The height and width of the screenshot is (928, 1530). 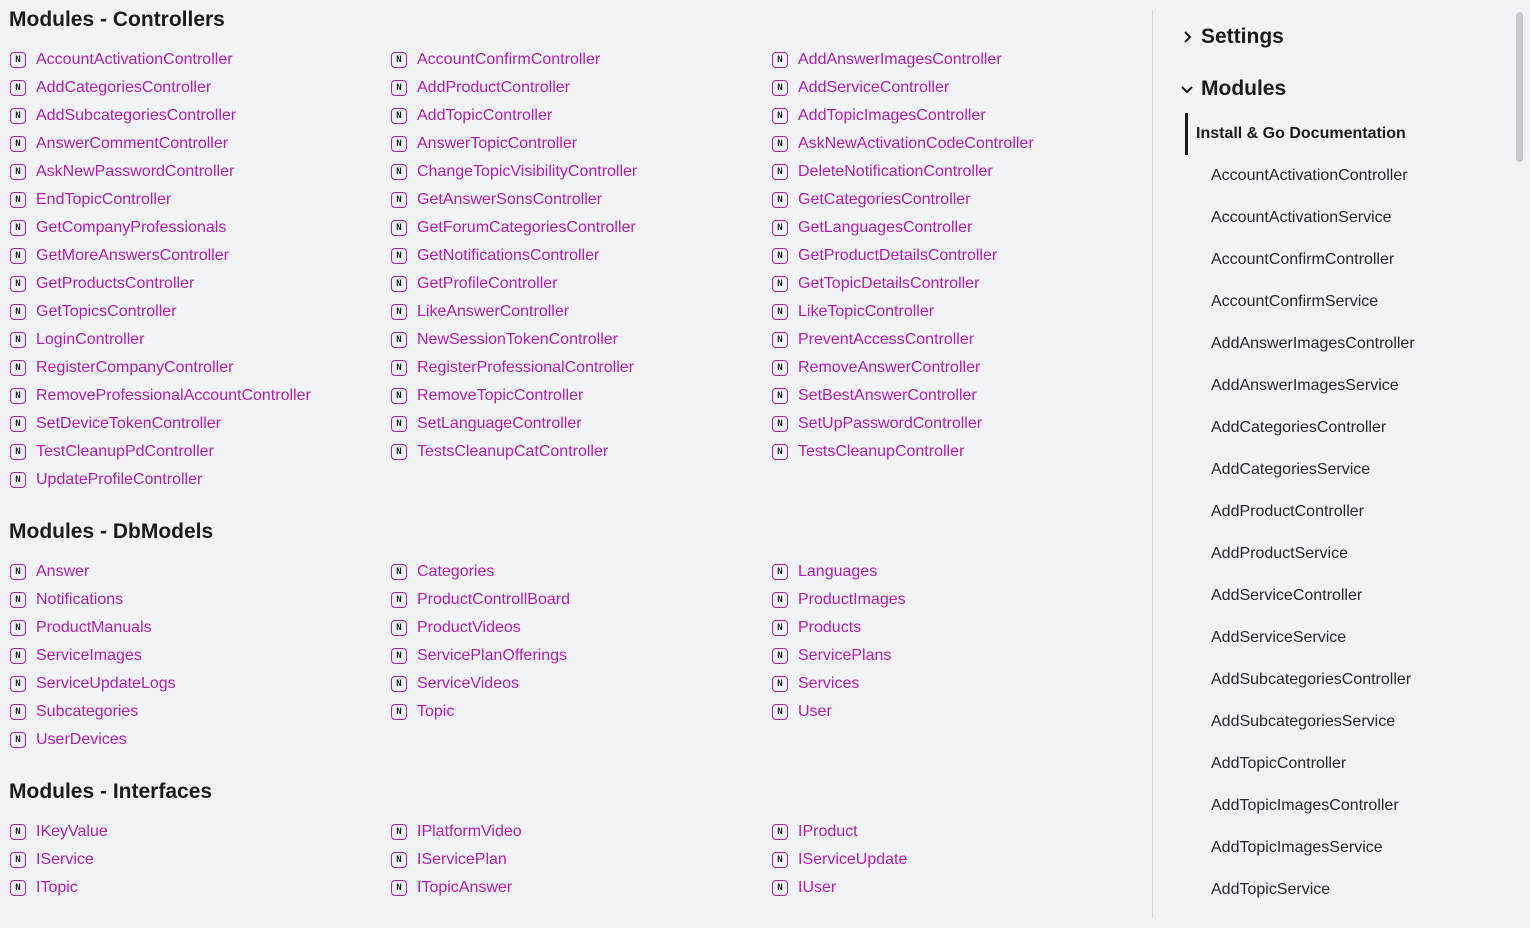 I want to click on module-link: N ServicePlans, so click(x=957, y=656).